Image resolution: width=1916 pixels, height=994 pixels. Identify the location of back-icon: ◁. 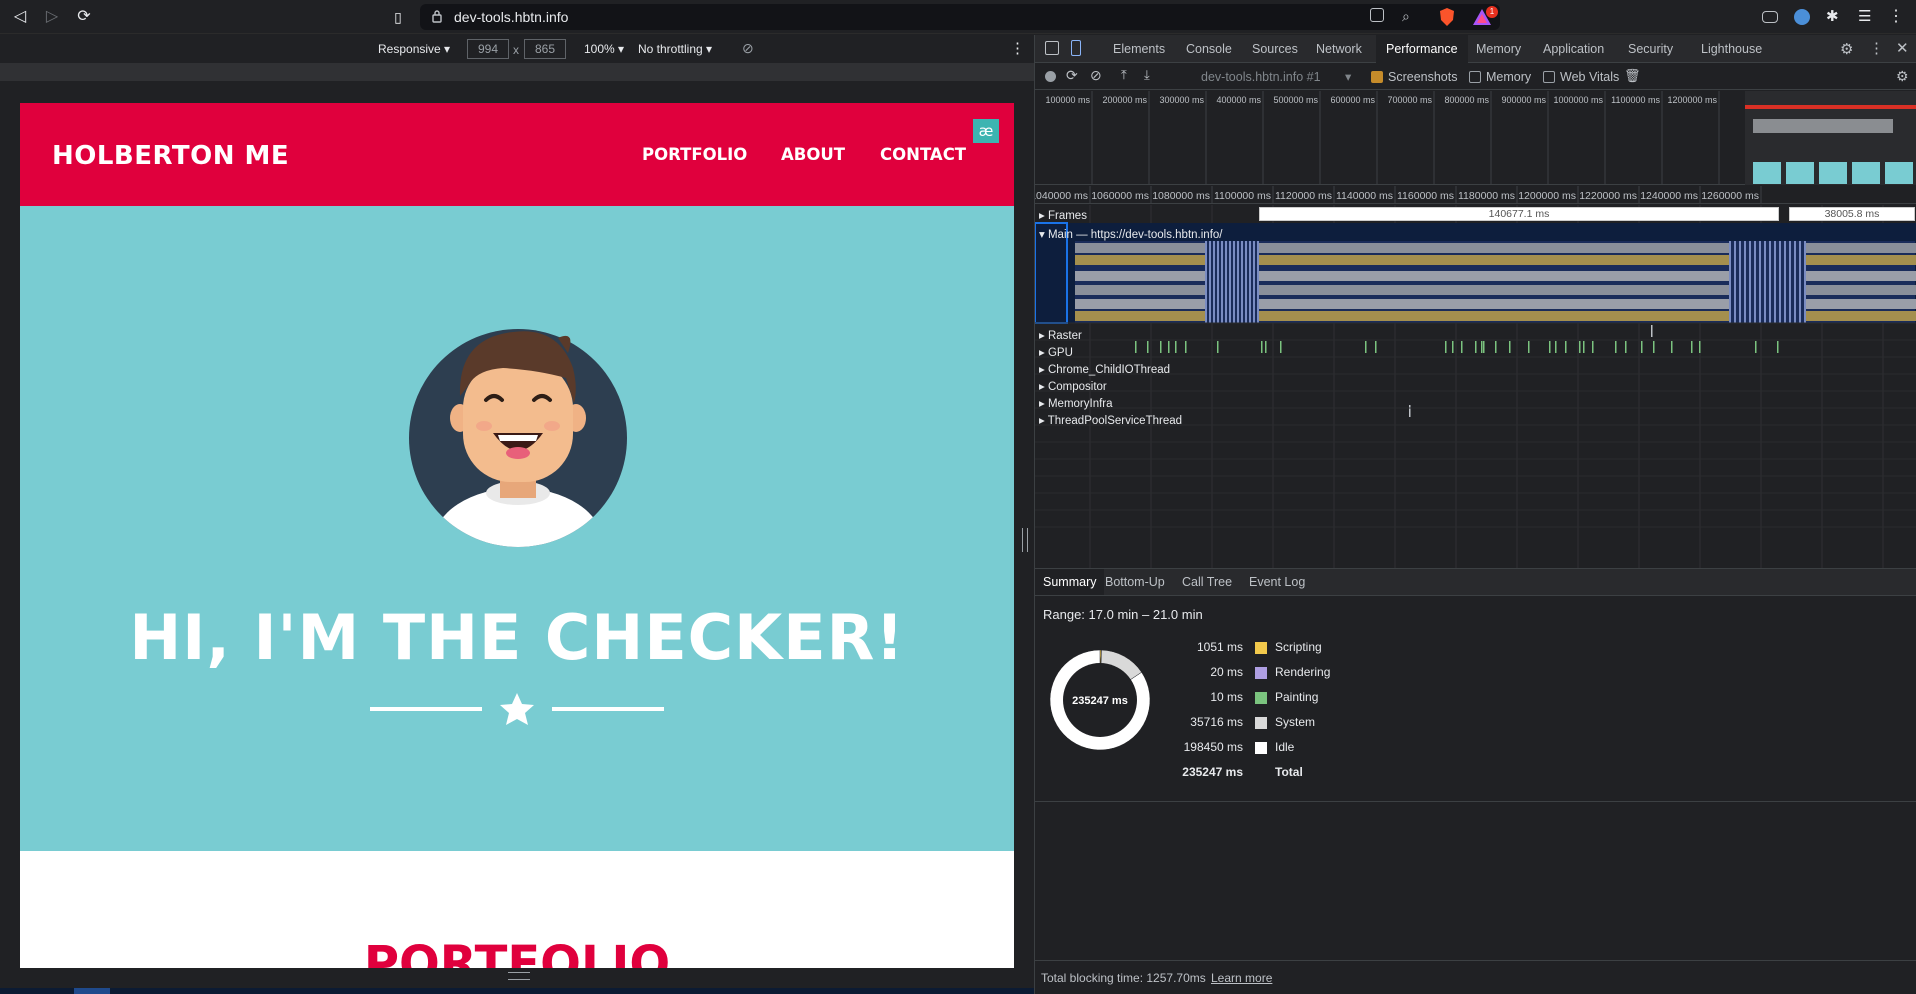
(20, 17).